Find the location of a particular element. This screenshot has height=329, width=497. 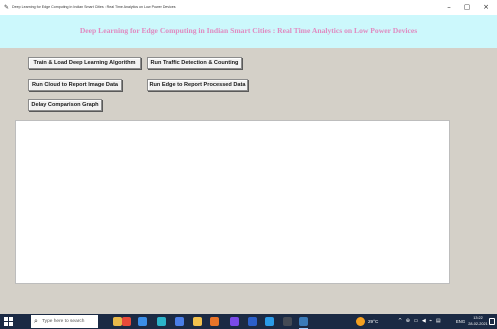

firefox-icon is located at coordinates (214, 321).